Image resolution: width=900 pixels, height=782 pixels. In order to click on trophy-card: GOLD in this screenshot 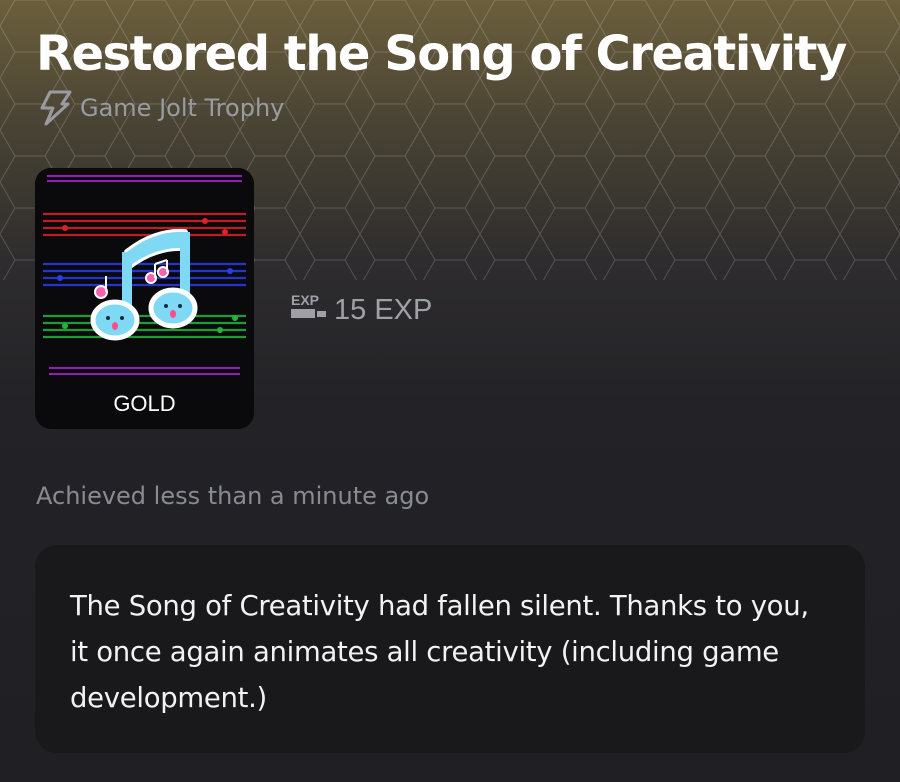, I will do `click(144, 298)`.